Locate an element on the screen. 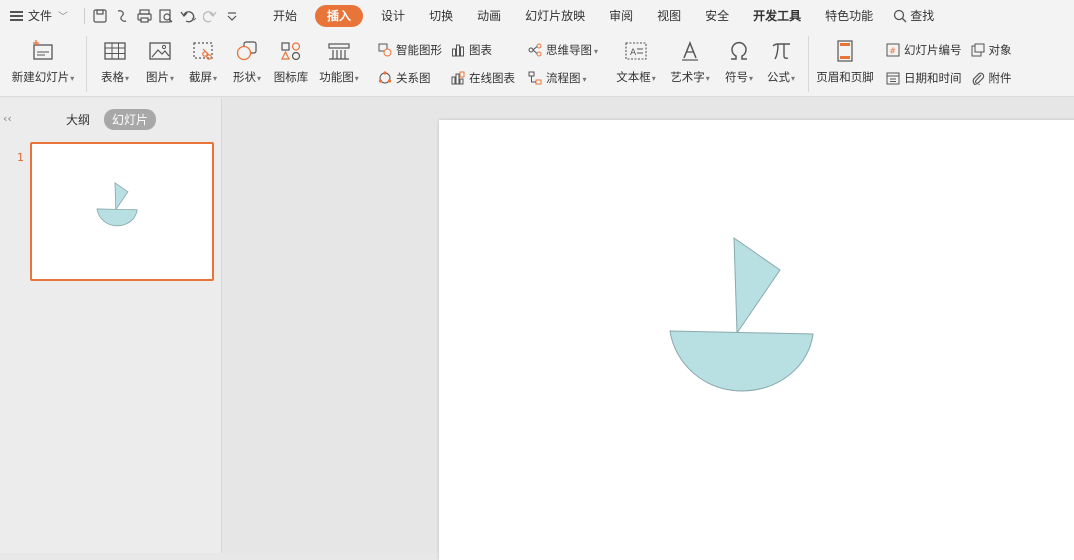 This screenshot has width=1074, height=560. flowchart-button: 流程图 ▾ is located at coordinates (562, 78).